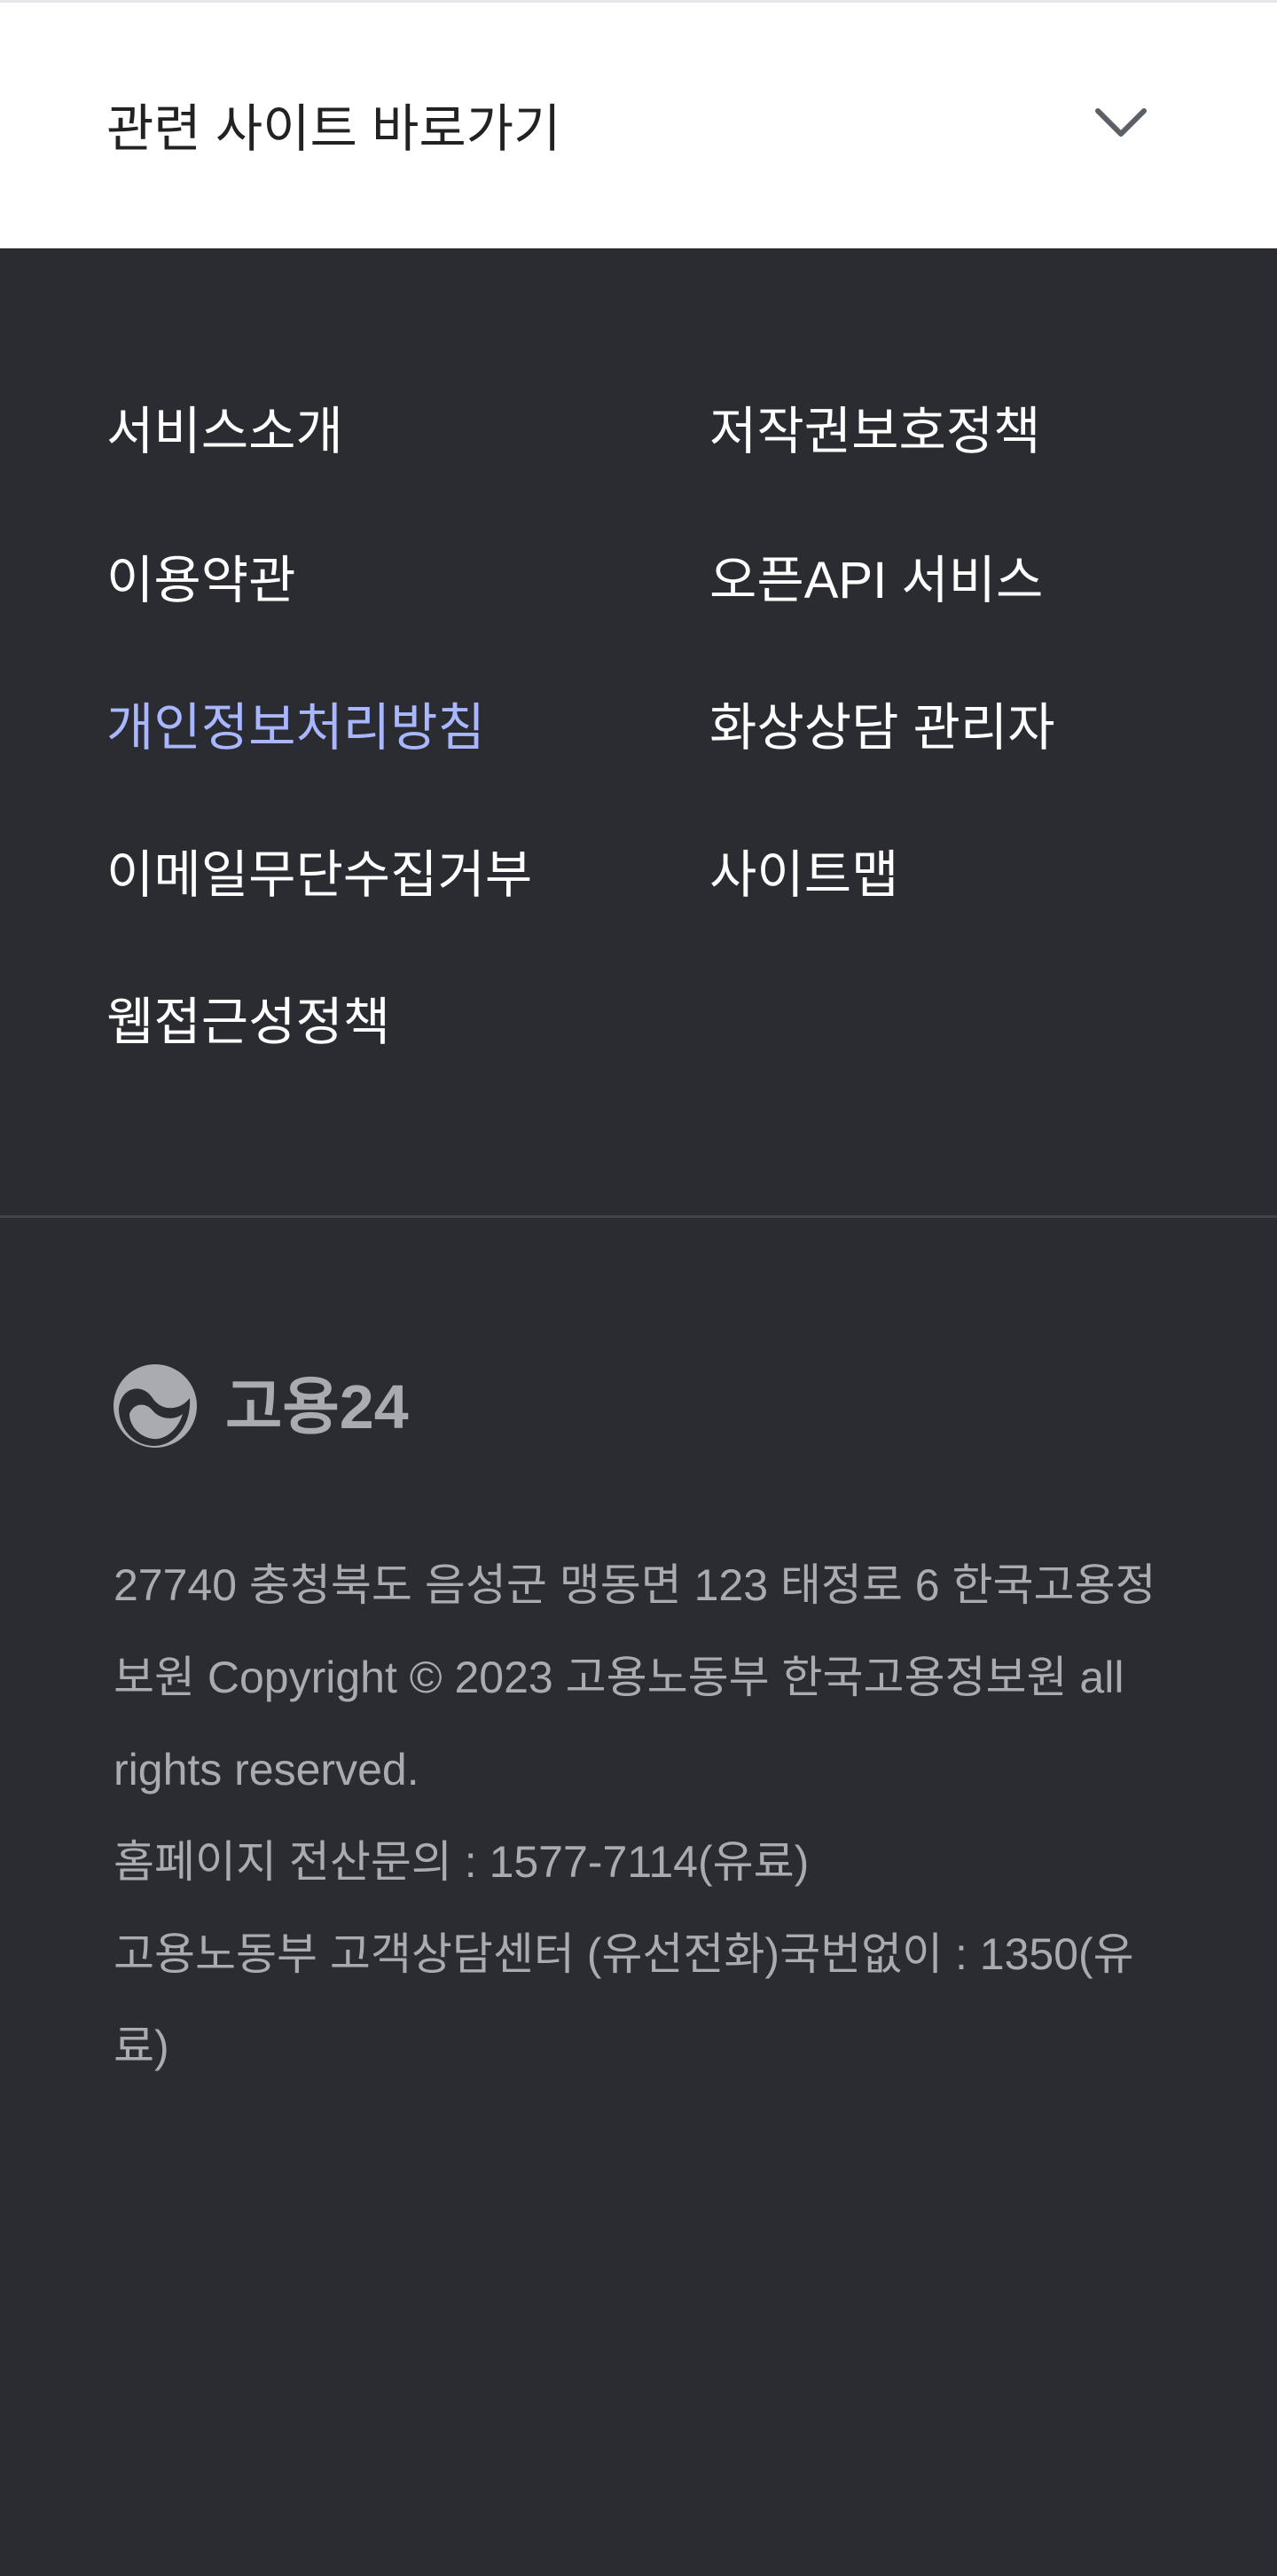 The width and height of the screenshot is (1277, 2576). Describe the element at coordinates (224, 432) in the screenshot. I see `footer-link-service-intro: 서비스소개` at that location.